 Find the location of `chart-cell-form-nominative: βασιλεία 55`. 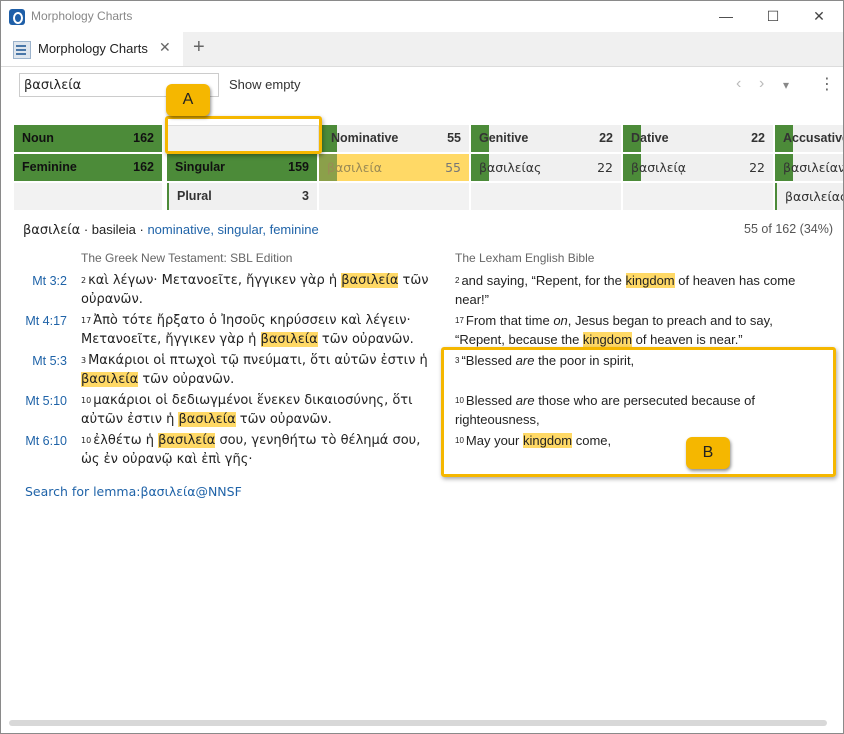

chart-cell-form-nominative: βασιλεία 55 is located at coordinates (394, 167).